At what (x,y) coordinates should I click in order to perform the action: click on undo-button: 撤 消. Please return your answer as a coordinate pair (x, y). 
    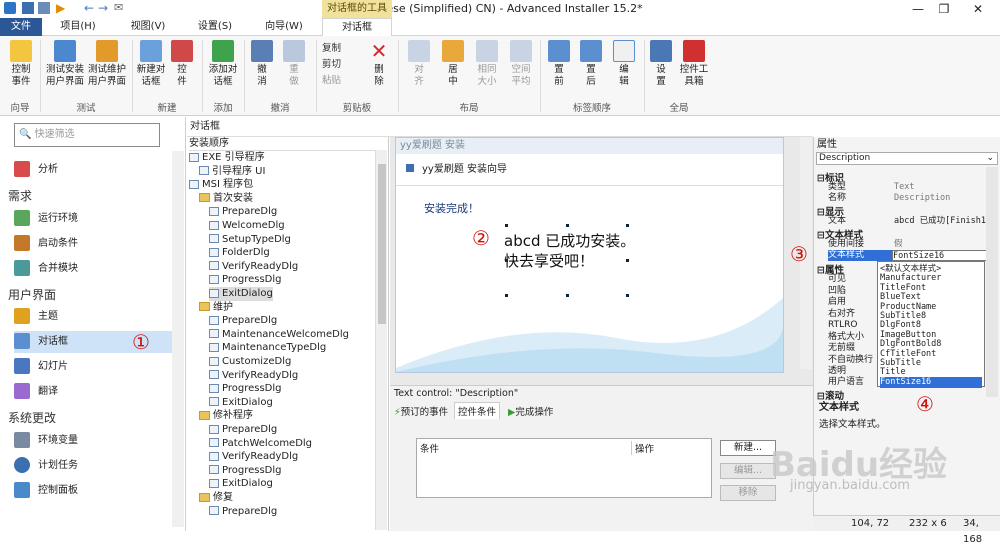
    Looking at the image, I should click on (262, 64).